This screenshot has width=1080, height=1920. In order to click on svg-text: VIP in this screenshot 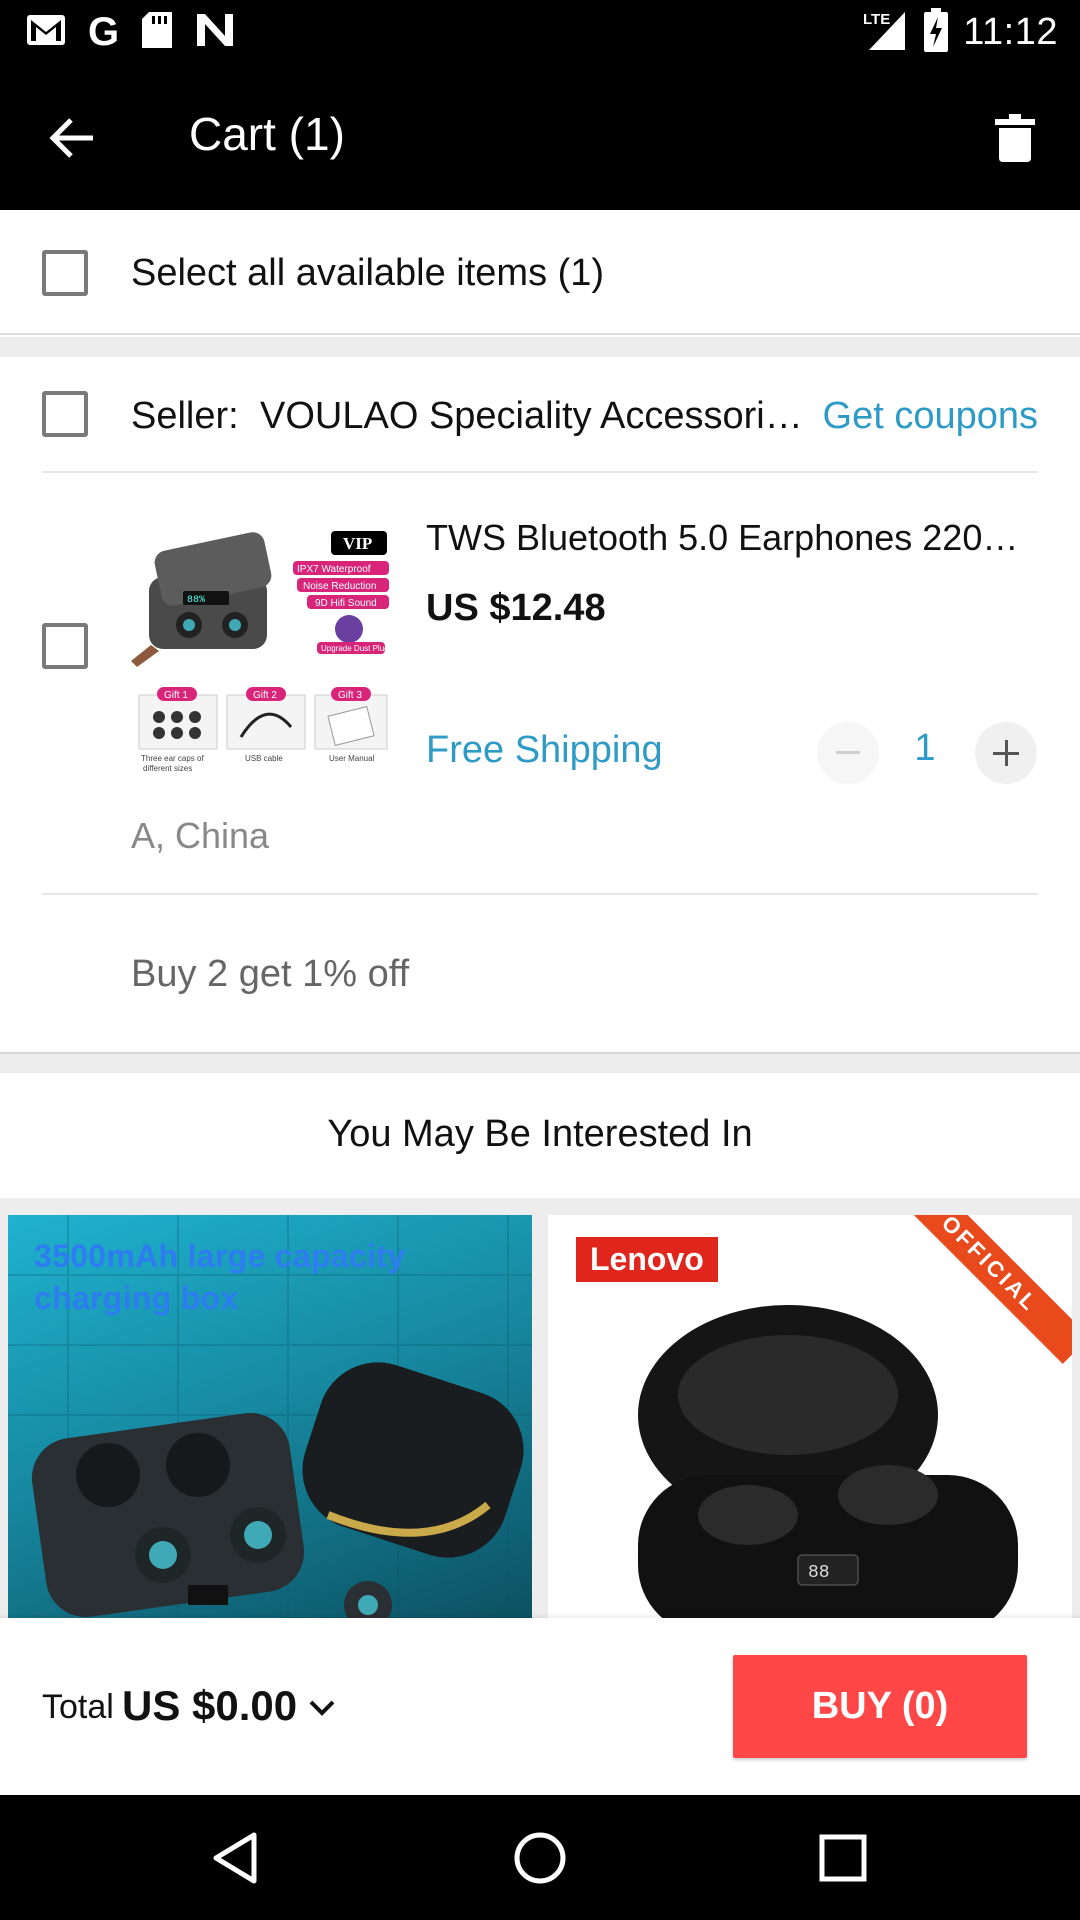, I will do `click(357, 543)`.